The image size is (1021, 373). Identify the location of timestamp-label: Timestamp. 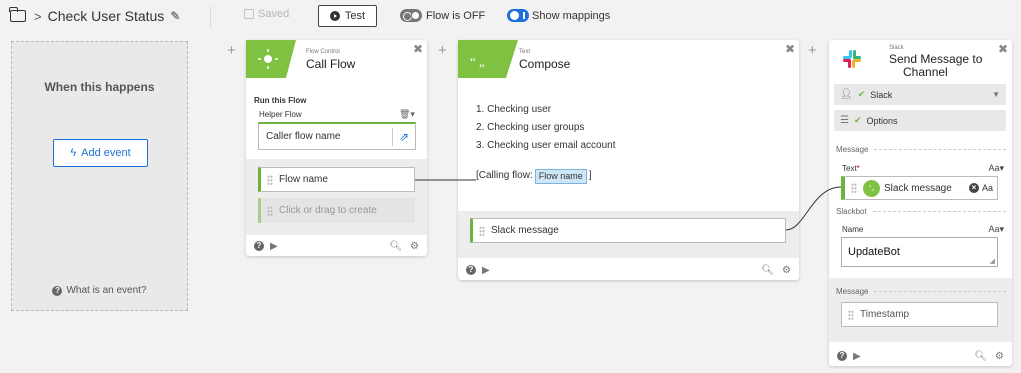
(885, 314).